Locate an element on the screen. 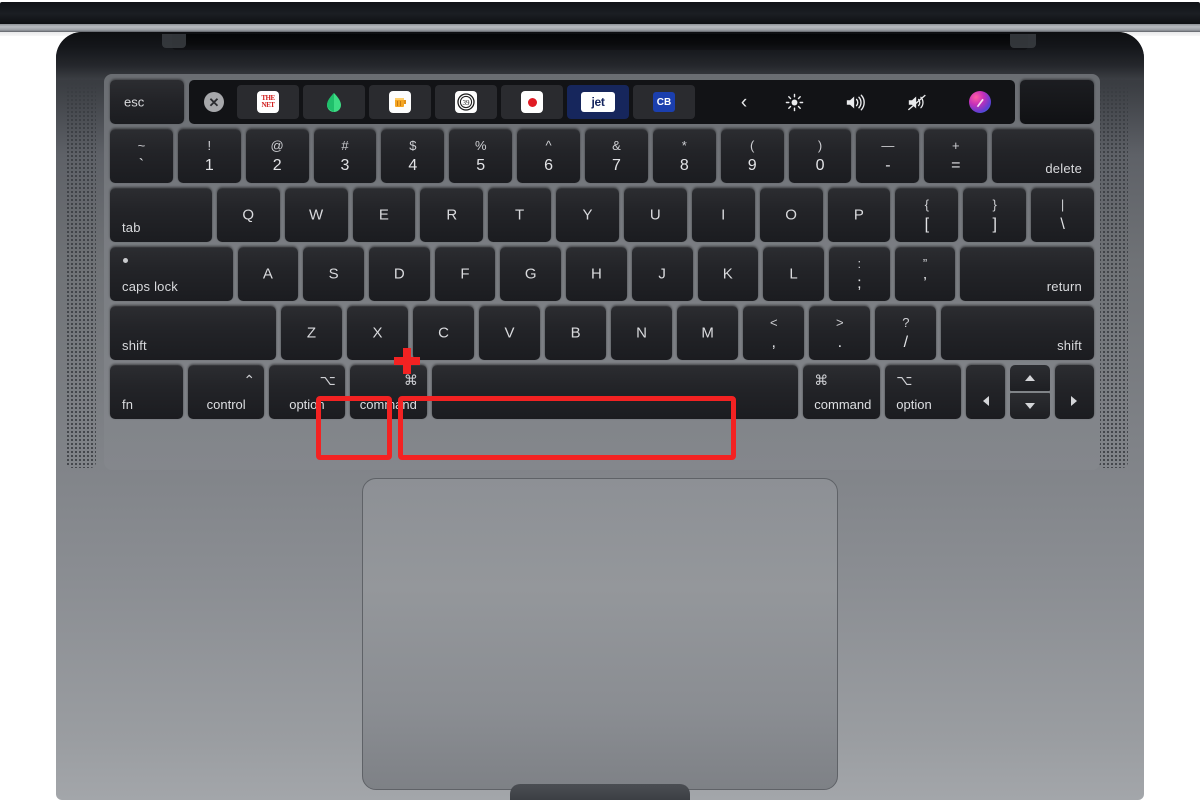 The image size is (1200, 800). arrow-up-icon is located at coordinates (1030, 378).